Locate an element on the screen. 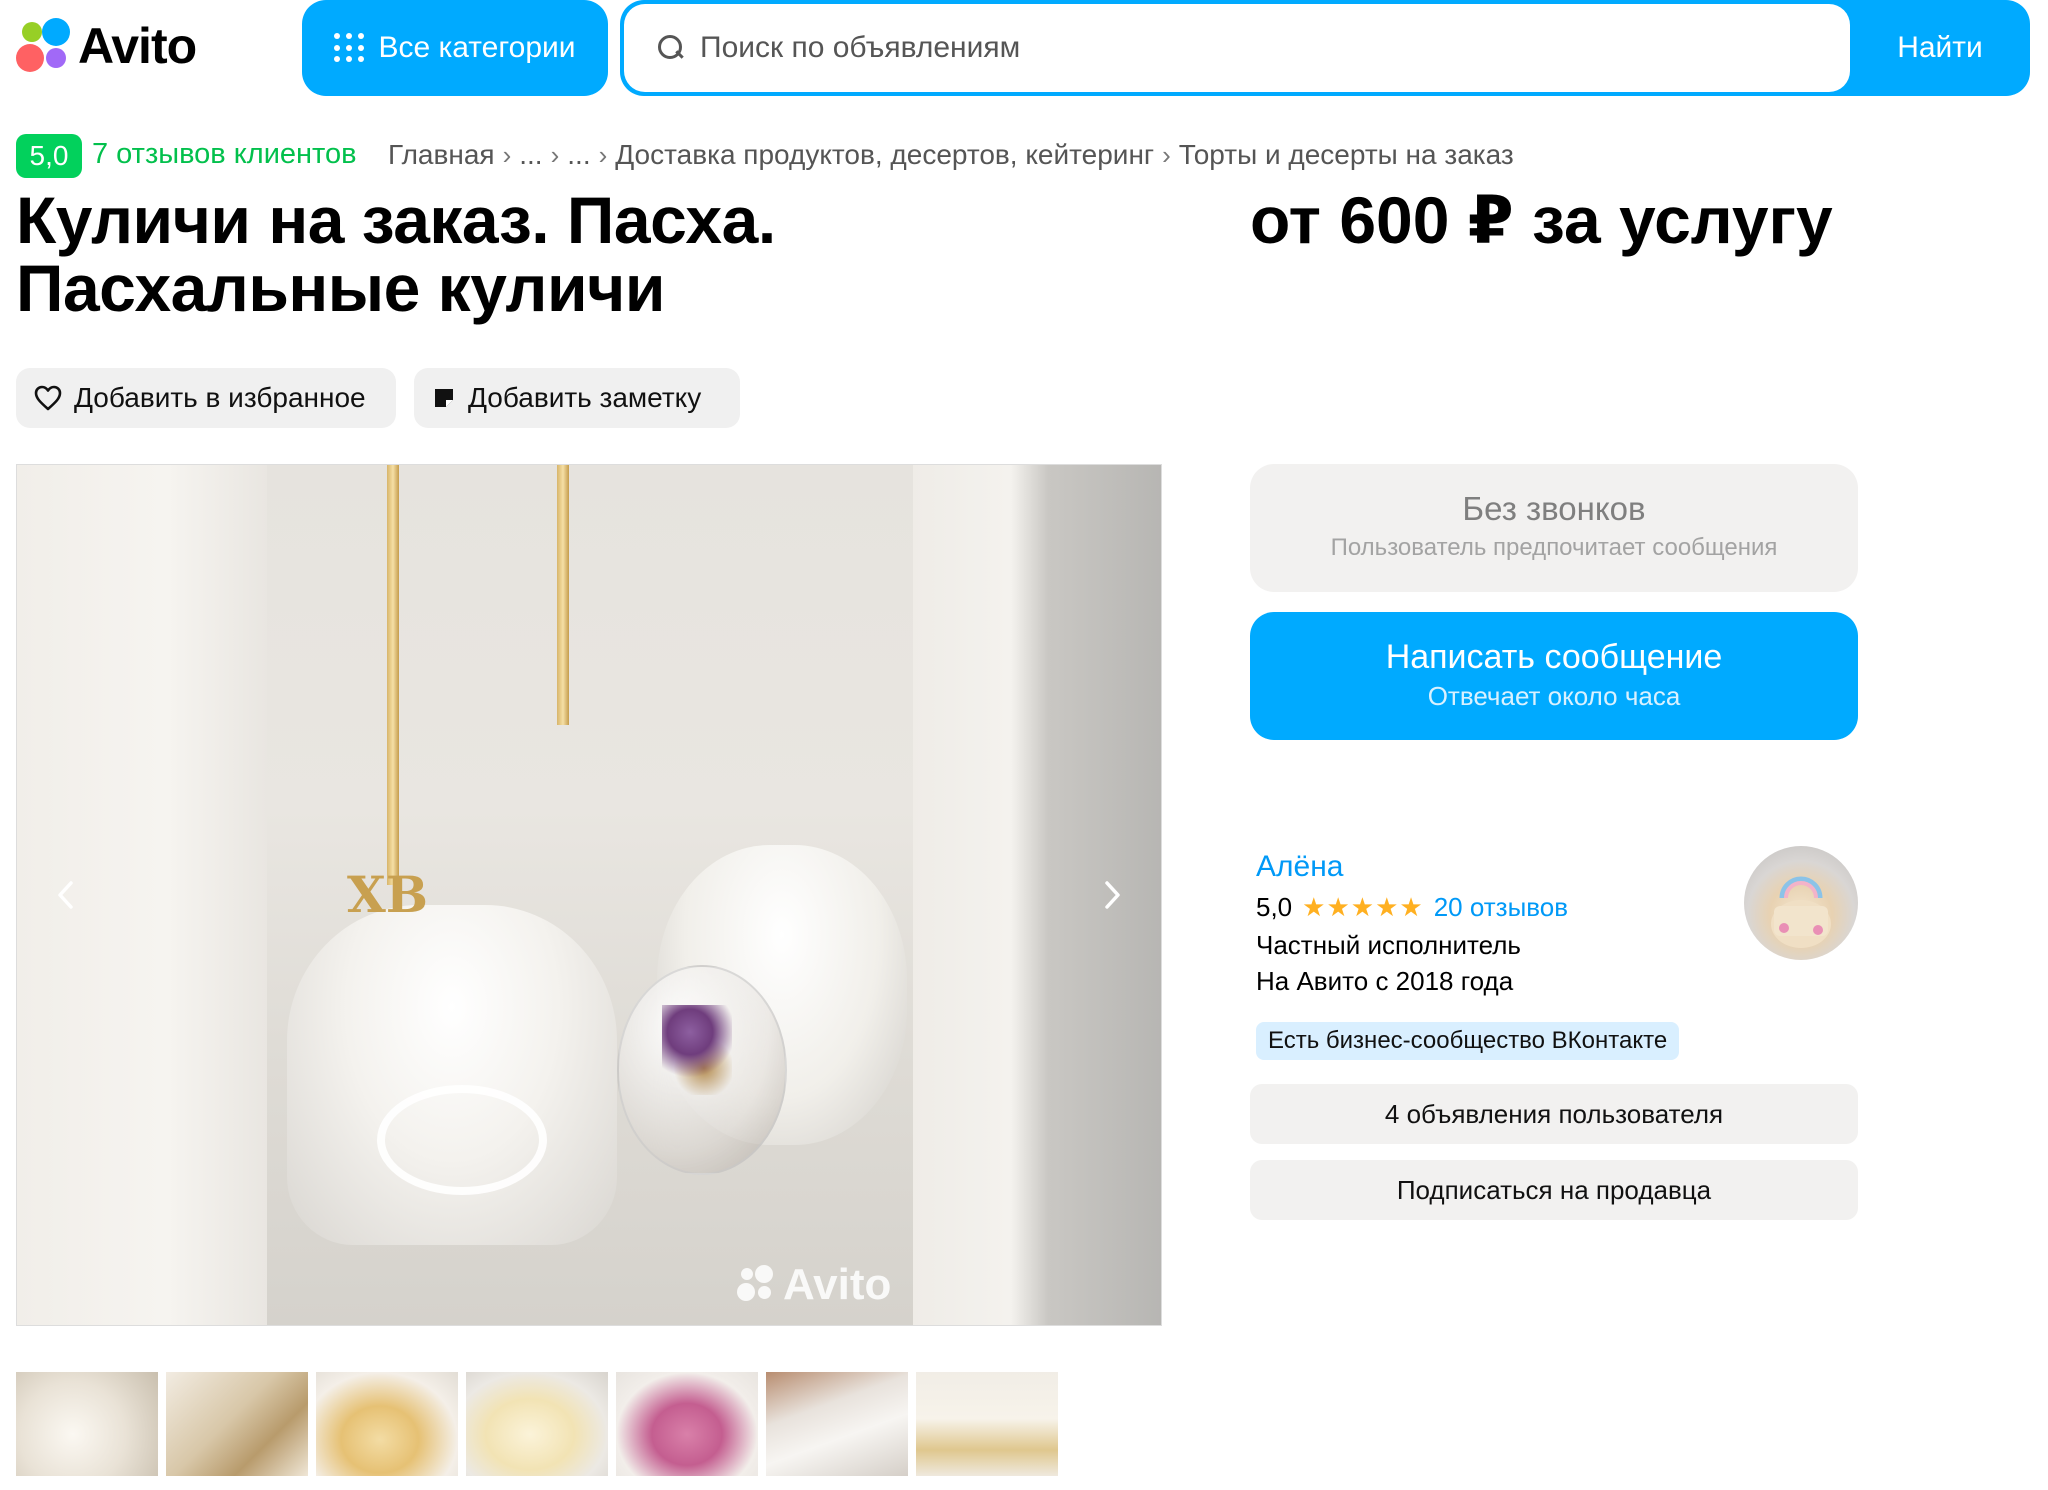  vk-community-badge: Есть бизнес-сообщество ВКонтакте is located at coordinates (1468, 1041).